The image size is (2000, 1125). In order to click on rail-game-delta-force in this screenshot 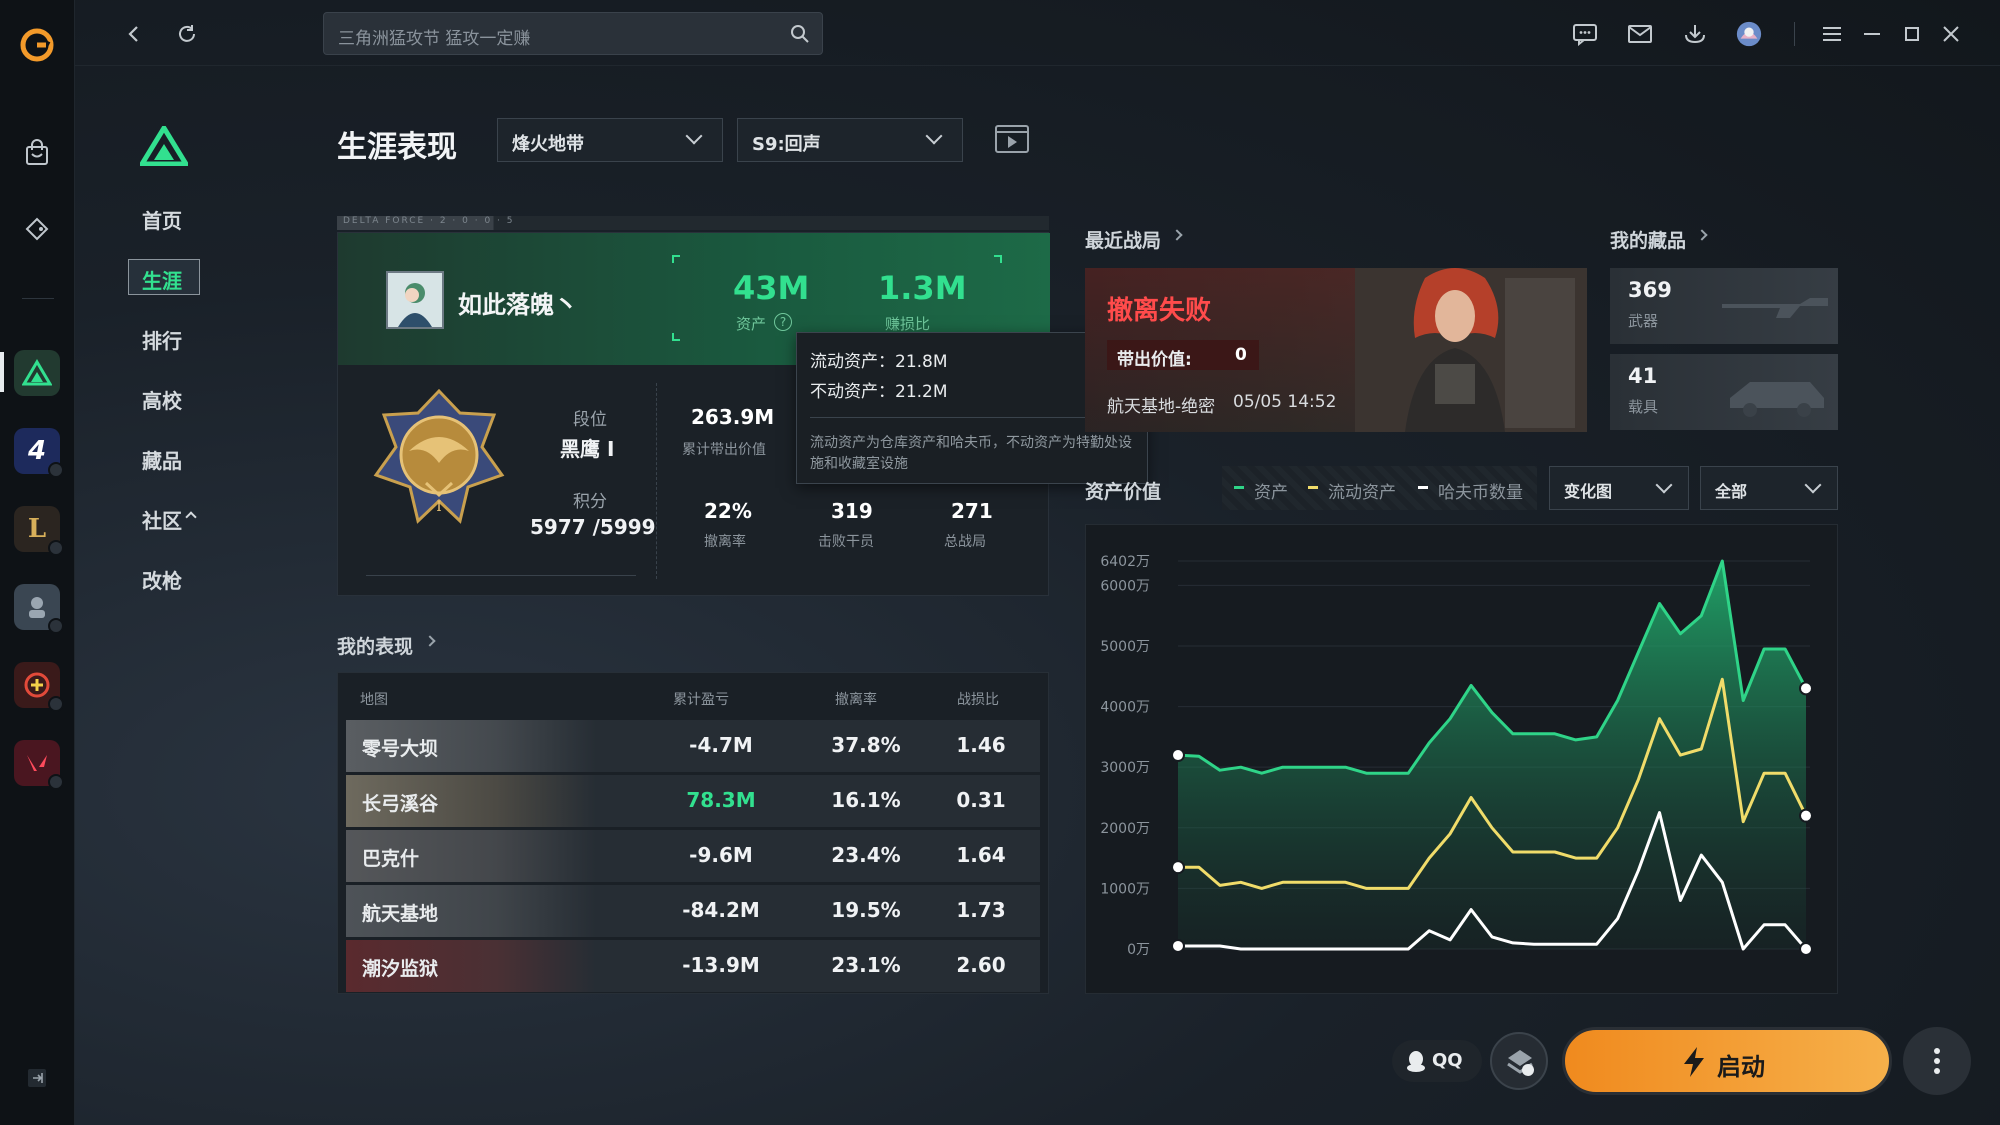, I will do `click(37, 373)`.